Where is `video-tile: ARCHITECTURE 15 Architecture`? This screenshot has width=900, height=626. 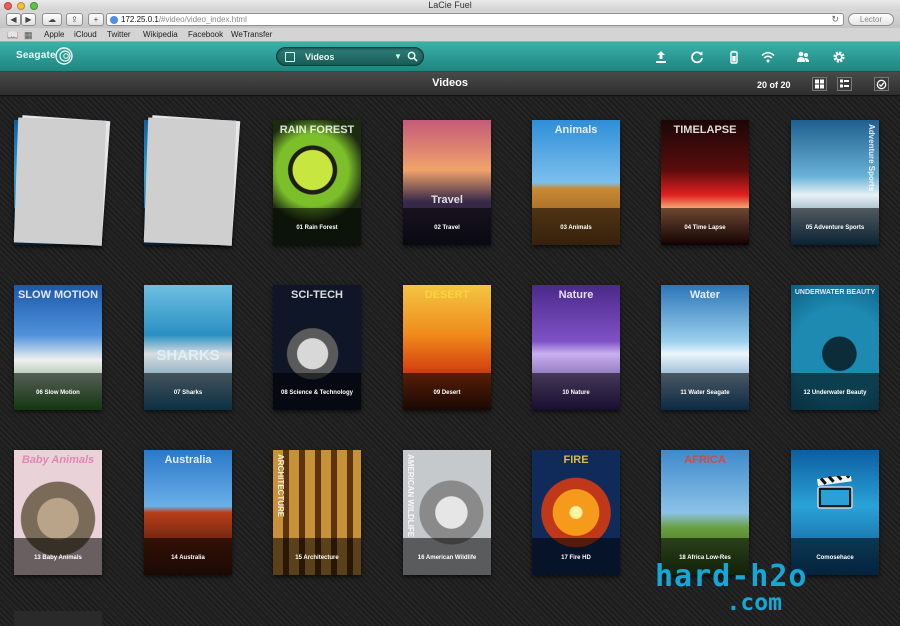
video-tile: ARCHITECTURE 15 Architecture is located at coordinates (317, 512).